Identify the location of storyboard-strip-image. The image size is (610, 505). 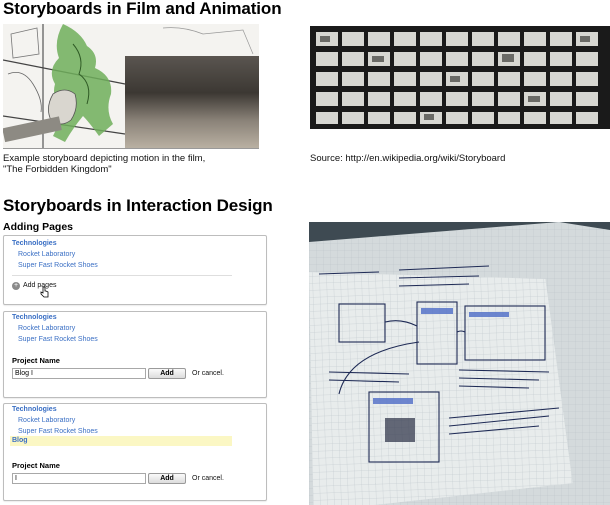
(460, 77).